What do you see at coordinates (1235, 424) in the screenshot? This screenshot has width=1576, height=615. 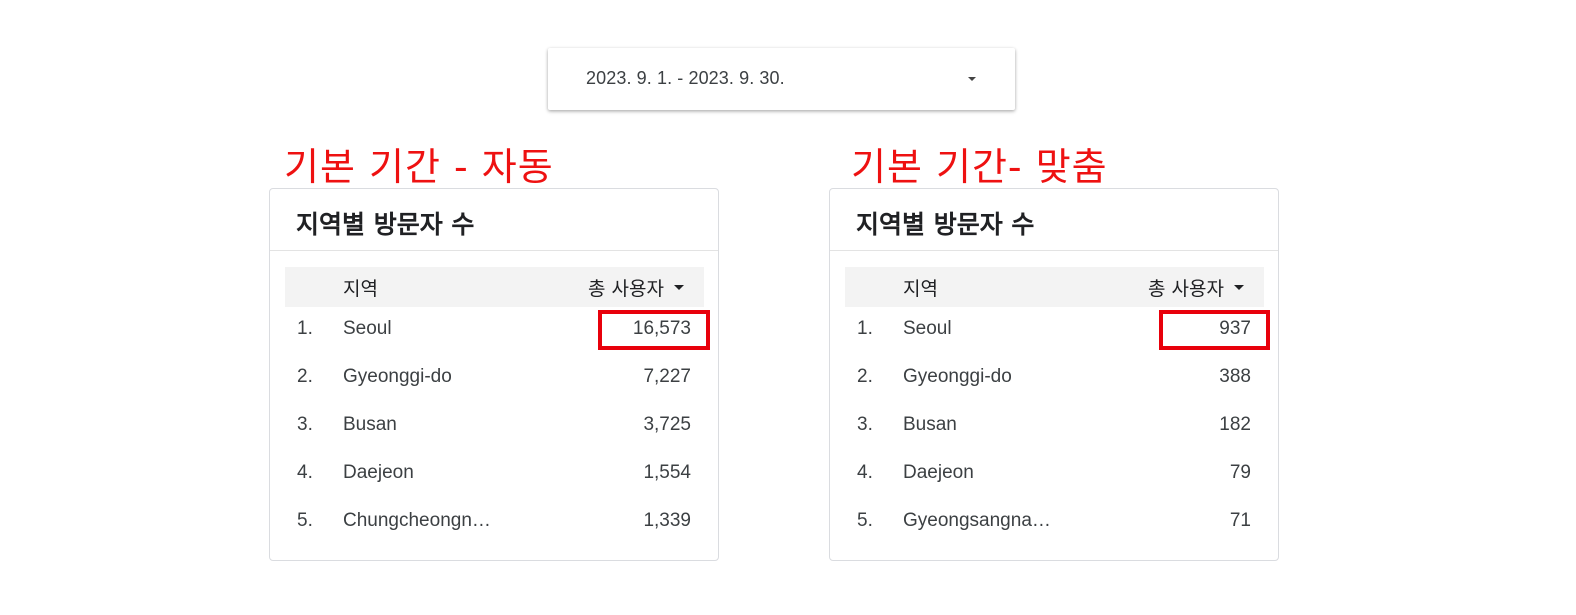 I see `row-users: 182` at bounding box center [1235, 424].